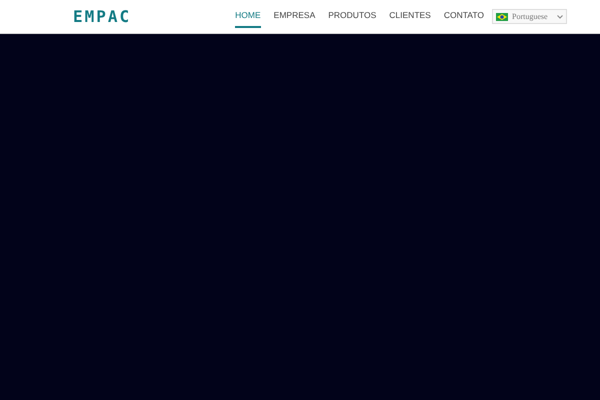 The width and height of the screenshot is (600, 400). I want to click on nav-link: CLIENTES, so click(410, 16).